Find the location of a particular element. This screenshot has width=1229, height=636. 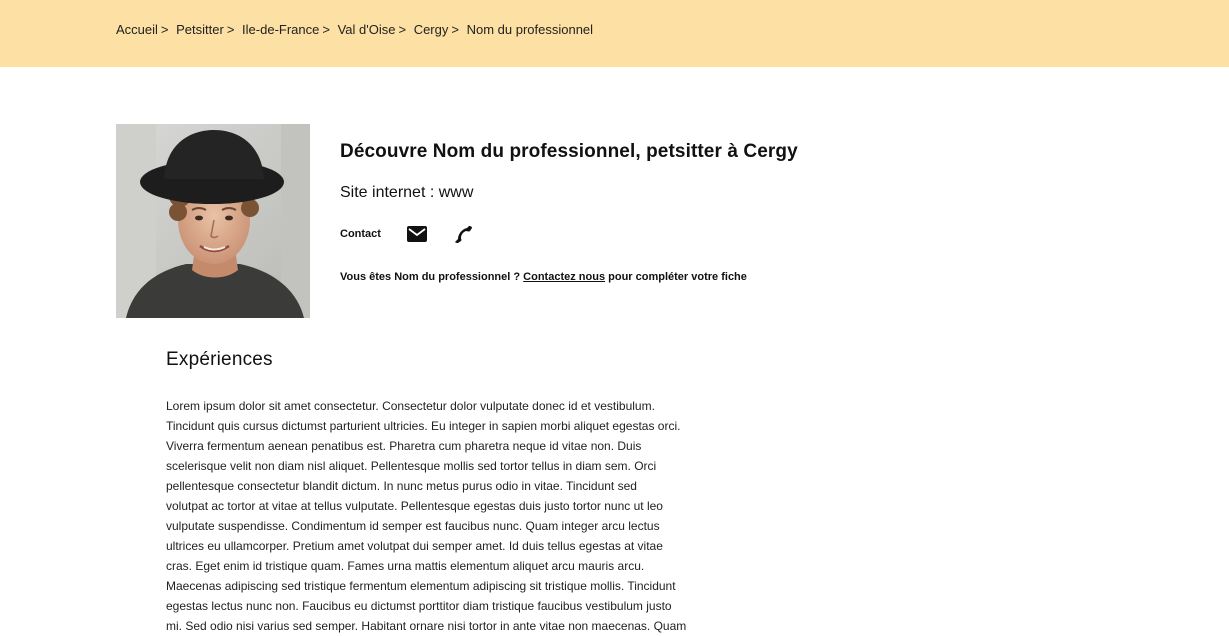

breadcrumb-accueil: Accueil is located at coordinates (137, 29).